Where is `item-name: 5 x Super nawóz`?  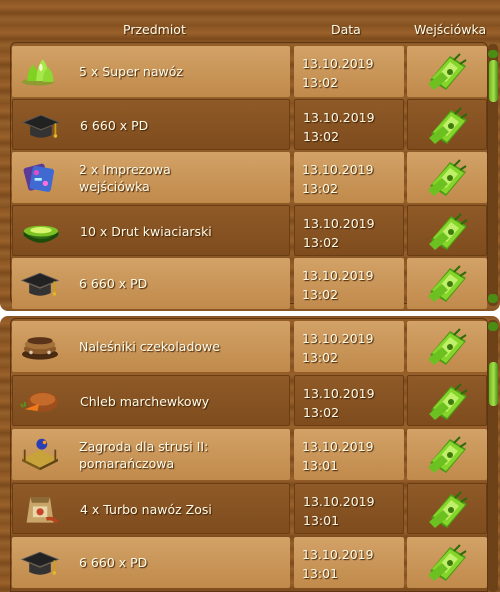
item-name: 5 x Super nawóz is located at coordinates (131, 71).